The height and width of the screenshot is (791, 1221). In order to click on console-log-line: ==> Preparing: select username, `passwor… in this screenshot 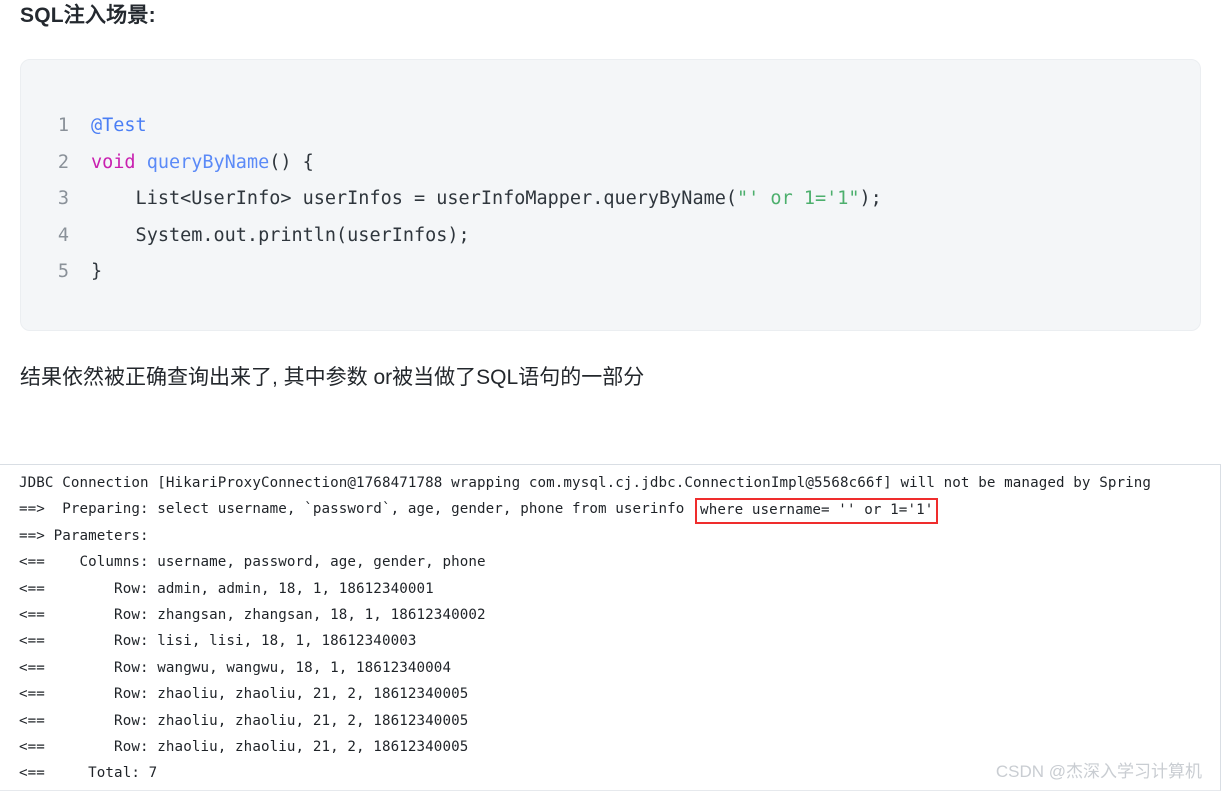, I will do `click(610, 510)`.